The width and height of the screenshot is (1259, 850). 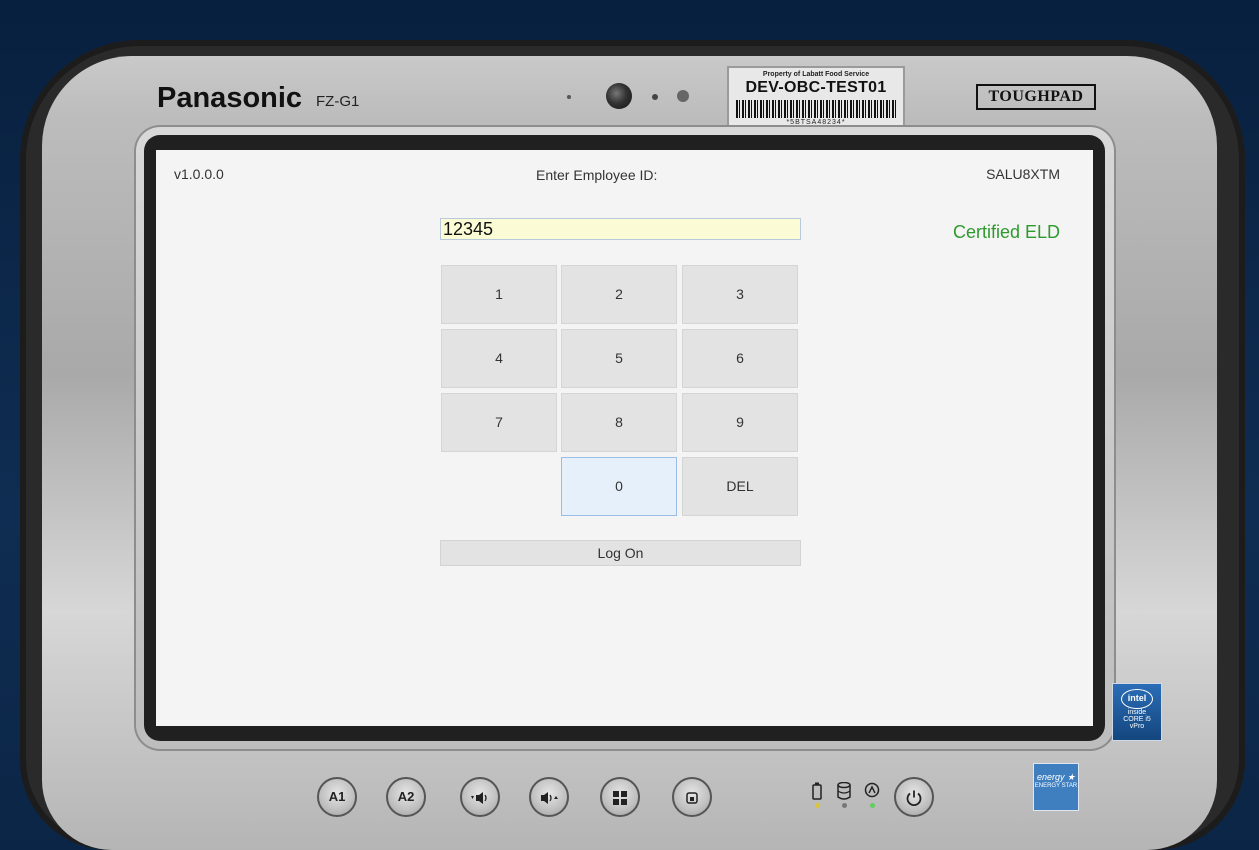 I want to click on windows-icon, so click(x=620, y=797).